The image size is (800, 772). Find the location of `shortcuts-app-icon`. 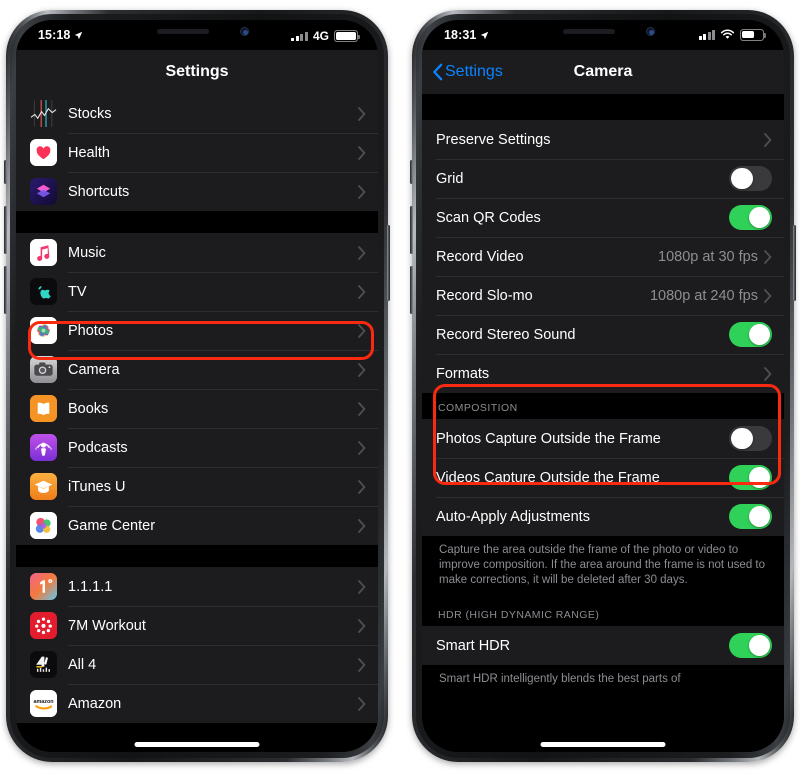

shortcuts-app-icon is located at coordinates (43, 191).